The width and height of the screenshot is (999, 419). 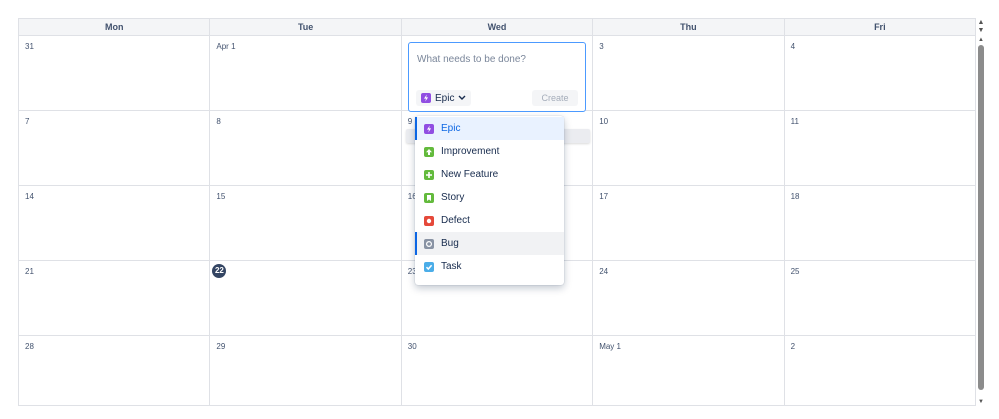 I want to click on option-label: Bug, so click(x=450, y=243).